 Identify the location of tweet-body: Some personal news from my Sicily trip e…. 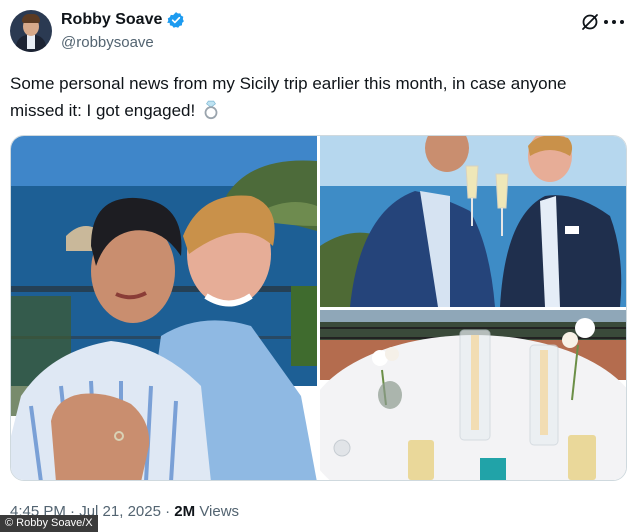
(288, 97).